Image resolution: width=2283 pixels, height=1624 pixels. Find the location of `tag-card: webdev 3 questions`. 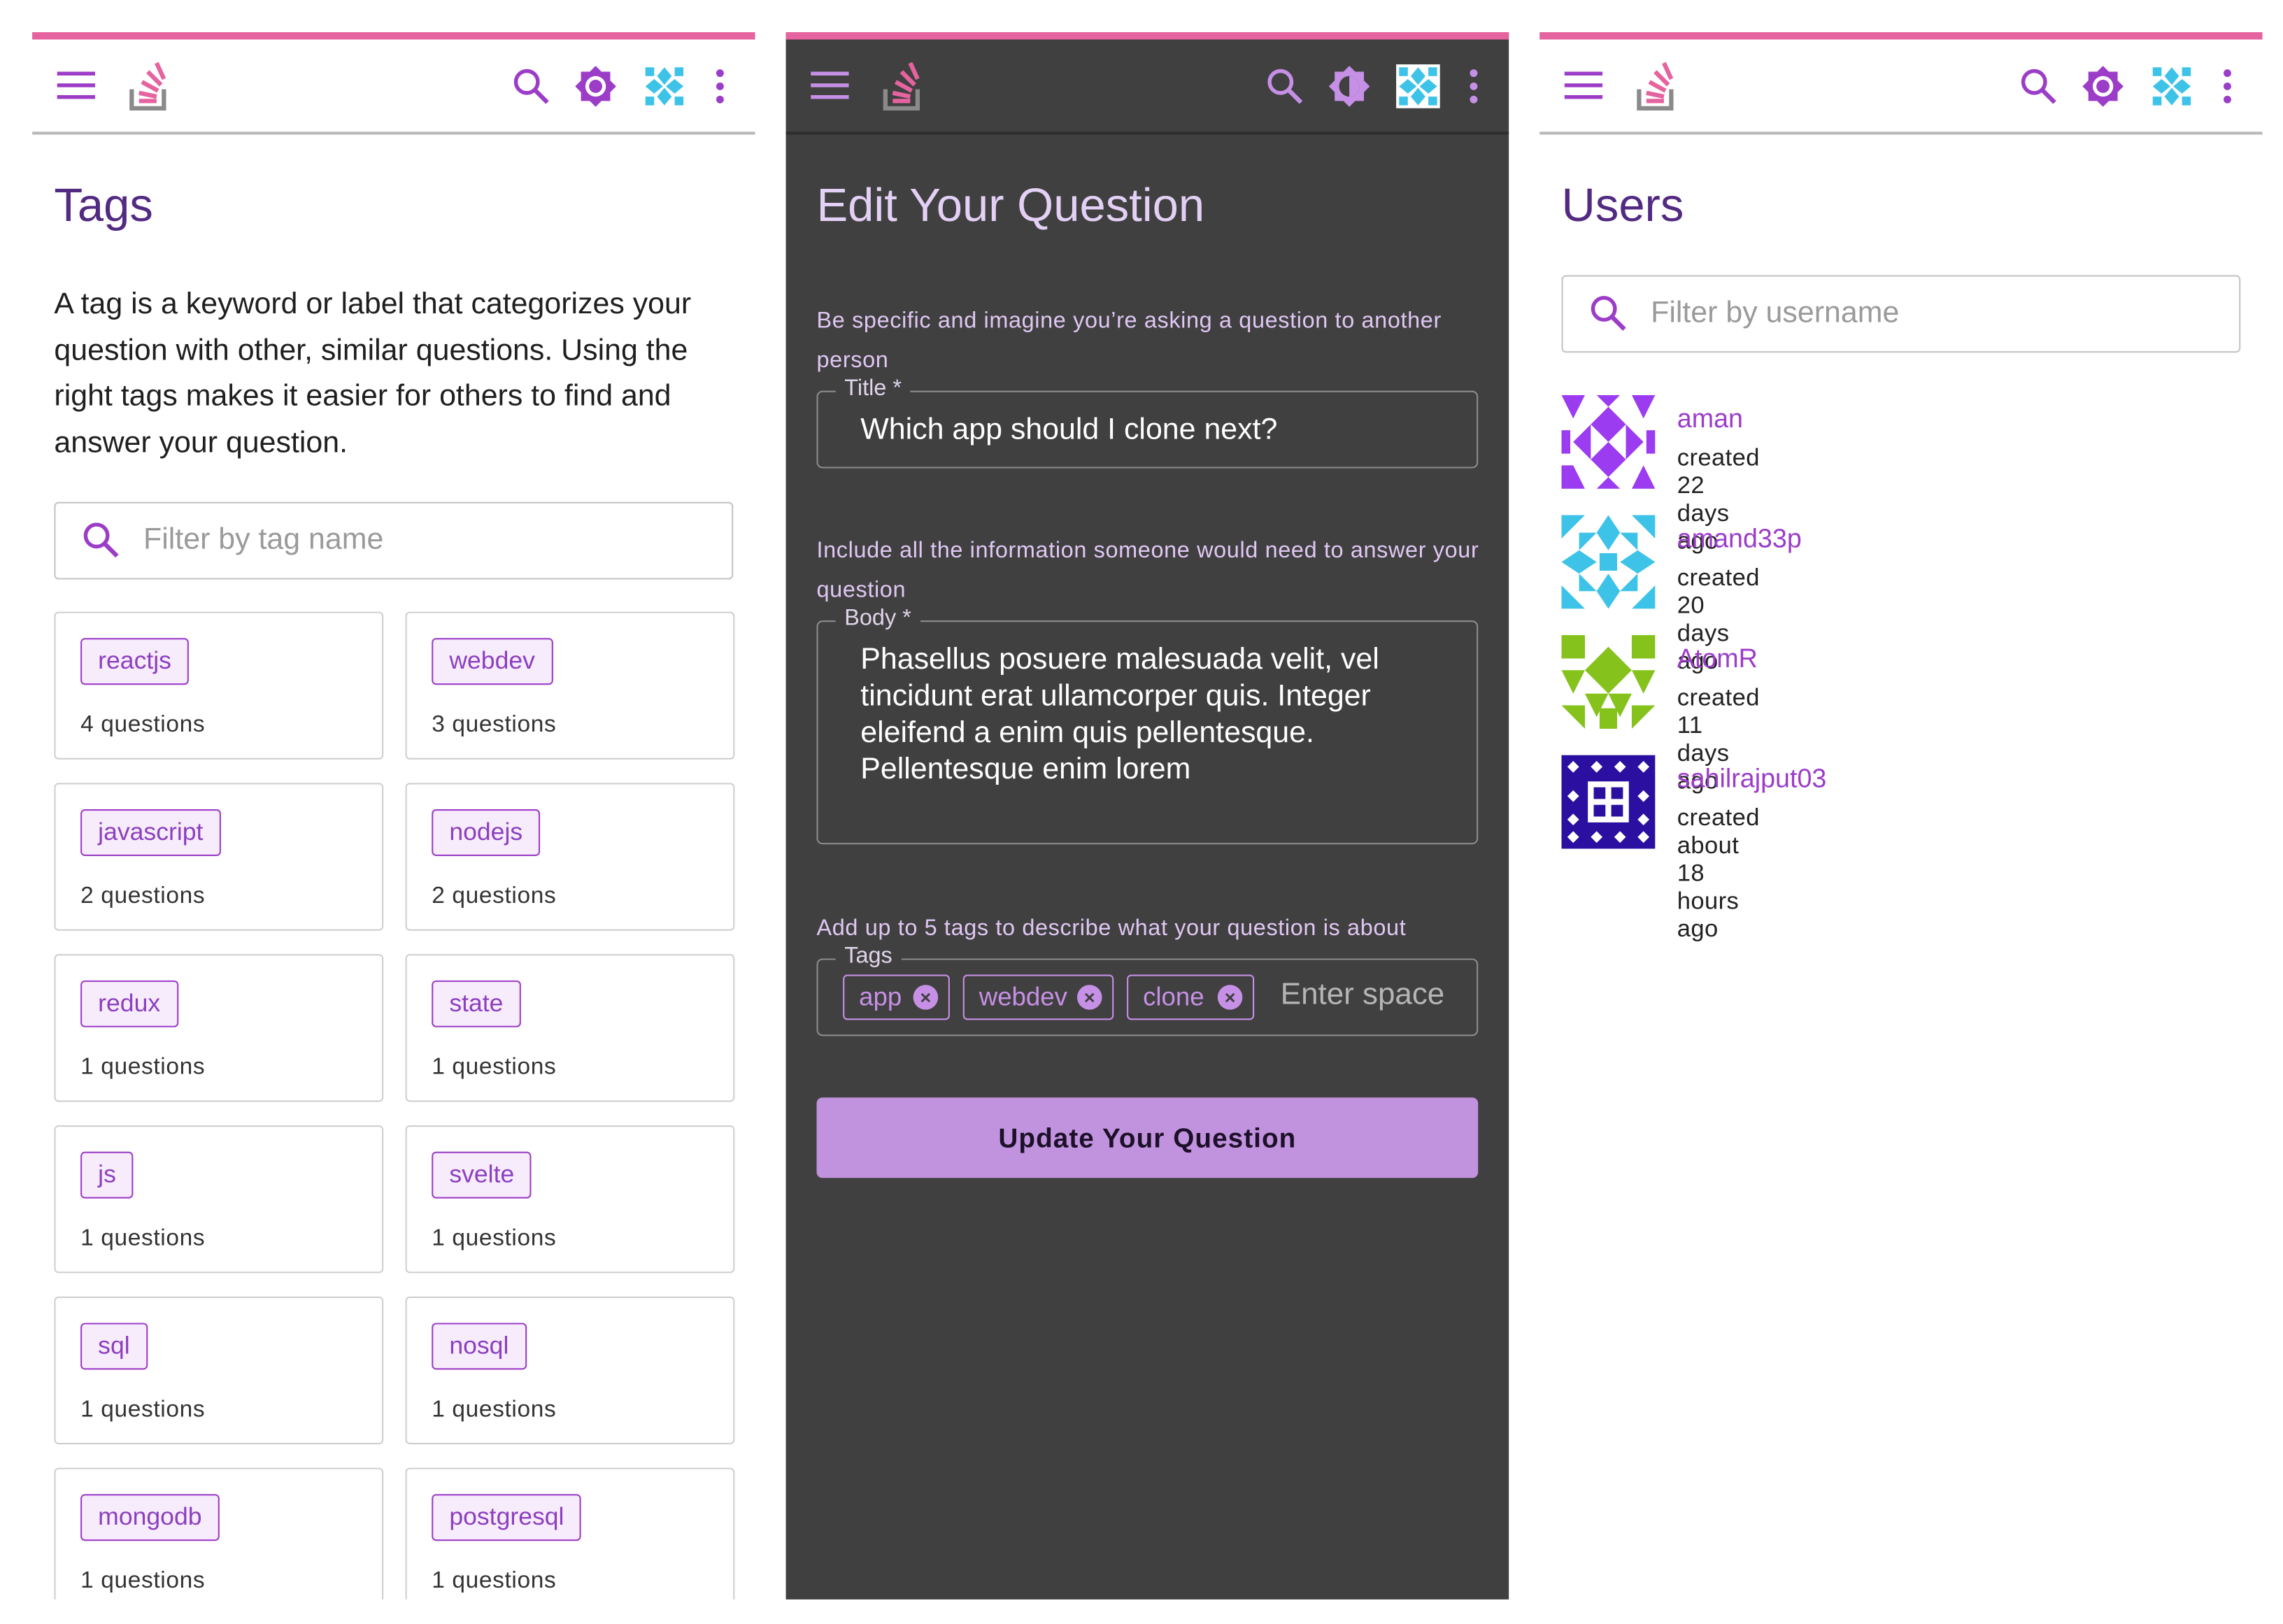

tag-card: webdev 3 questions is located at coordinates (570, 686).